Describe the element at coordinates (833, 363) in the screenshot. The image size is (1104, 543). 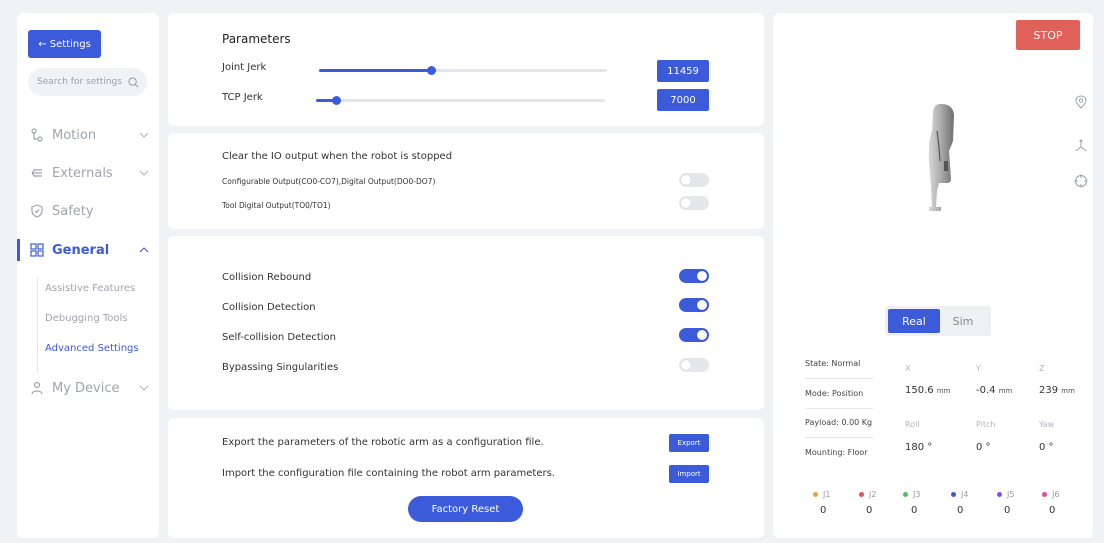
I see `state-text: State: Normal` at that location.